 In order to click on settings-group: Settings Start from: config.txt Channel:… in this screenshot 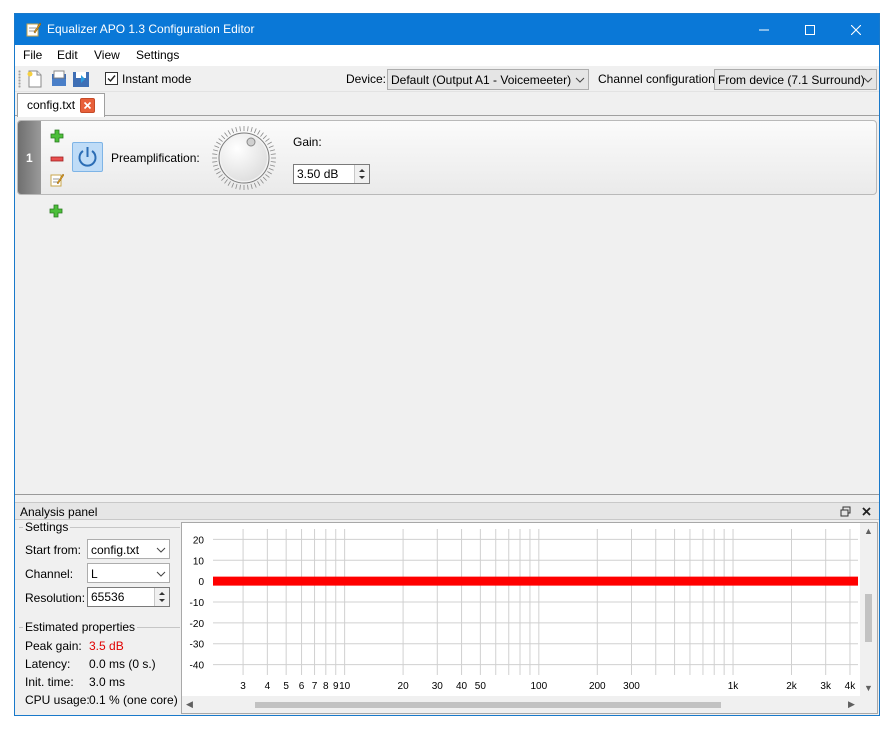, I will do `click(99, 568)`.